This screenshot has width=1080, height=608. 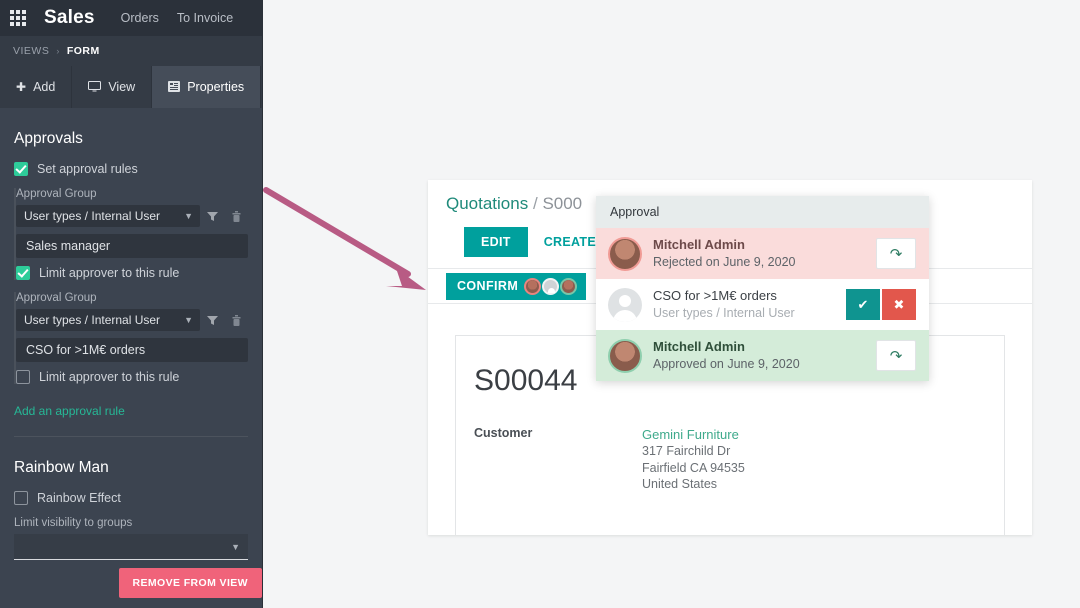 What do you see at coordinates (21, 498) in the screenshot?
I see `rainbow-effect-checkbox` at bounding box center [21, 498].